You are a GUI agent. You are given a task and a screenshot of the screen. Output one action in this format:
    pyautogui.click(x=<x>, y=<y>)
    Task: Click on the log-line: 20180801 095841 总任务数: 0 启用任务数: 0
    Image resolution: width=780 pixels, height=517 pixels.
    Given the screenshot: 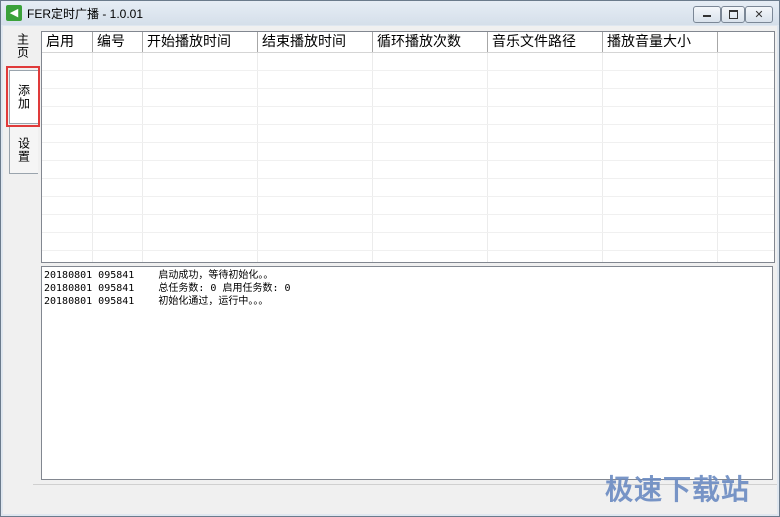 What is the action you would take?
    pyautogui.click(x=167, y=288)
    